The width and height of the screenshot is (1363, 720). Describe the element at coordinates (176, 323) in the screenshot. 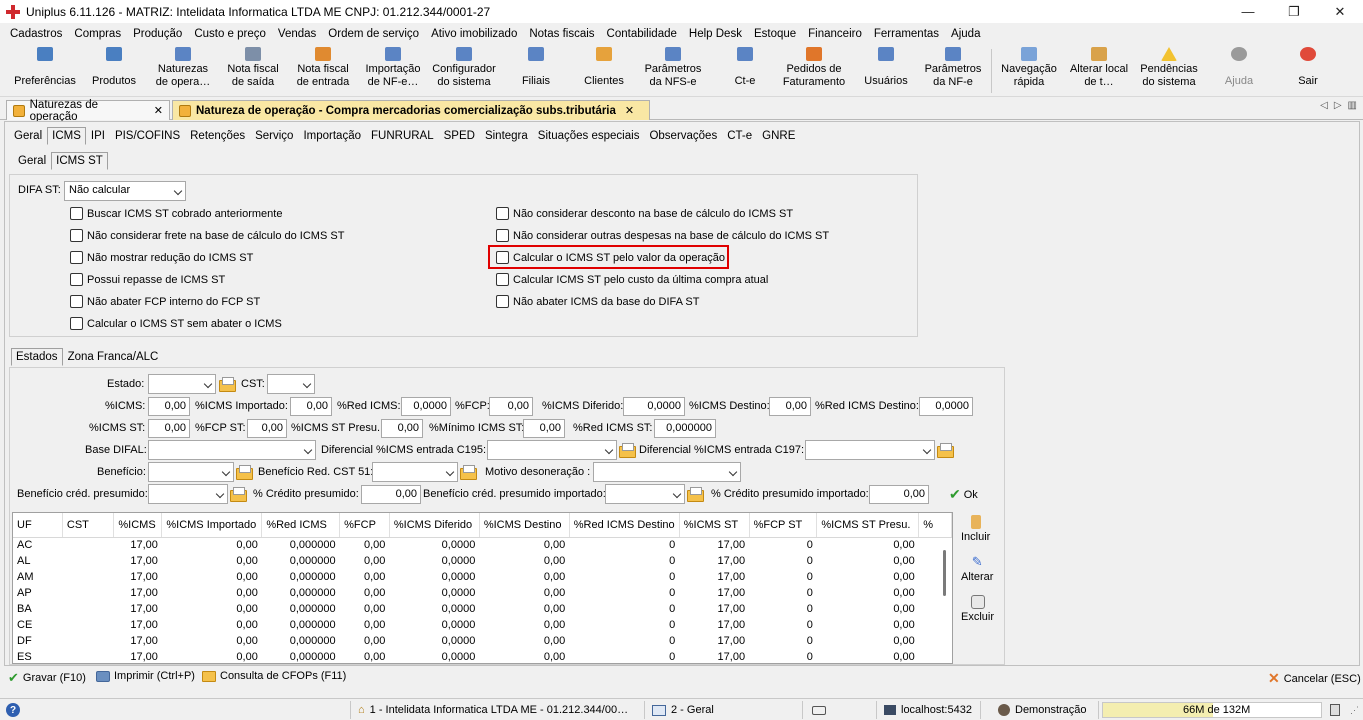

I see `check-calcular-sem-abater: Calcular o ICMS ST sem abater o ICMS` at that location.